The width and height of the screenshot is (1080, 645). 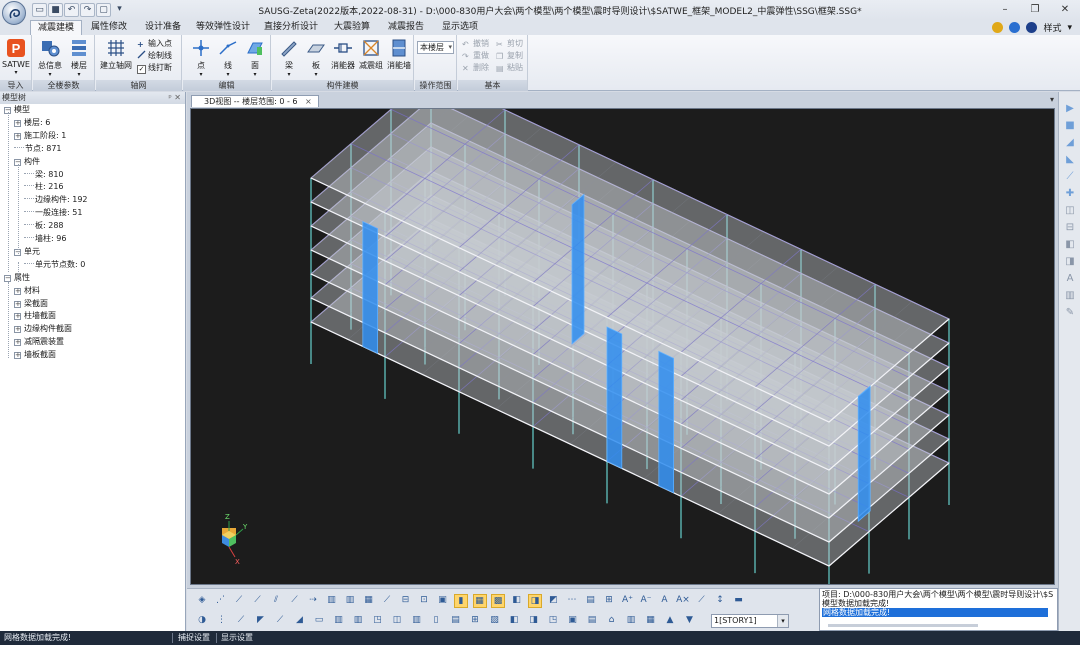 I want to click on scope-dropdown: 本楼层, so click(x=435, y=47).